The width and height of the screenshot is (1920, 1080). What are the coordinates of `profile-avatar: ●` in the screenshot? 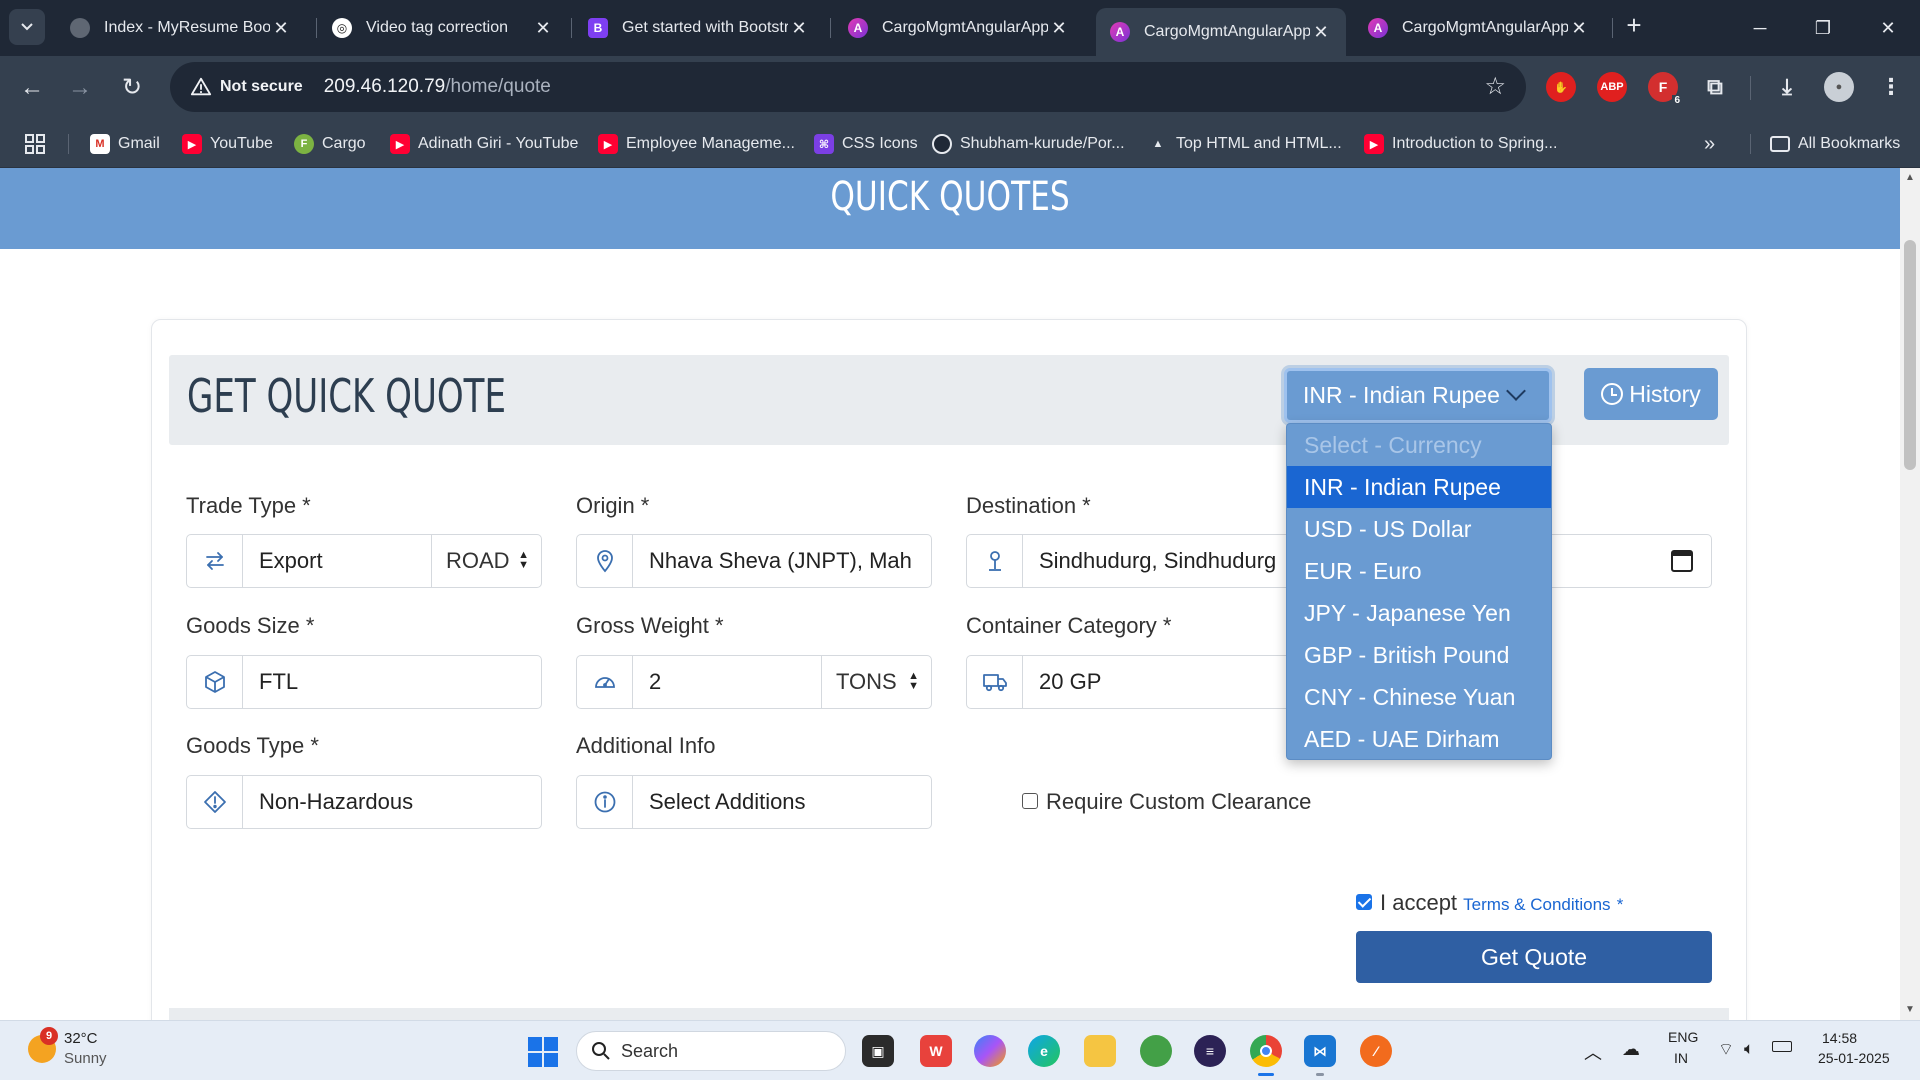 It's located at (1839, 87).